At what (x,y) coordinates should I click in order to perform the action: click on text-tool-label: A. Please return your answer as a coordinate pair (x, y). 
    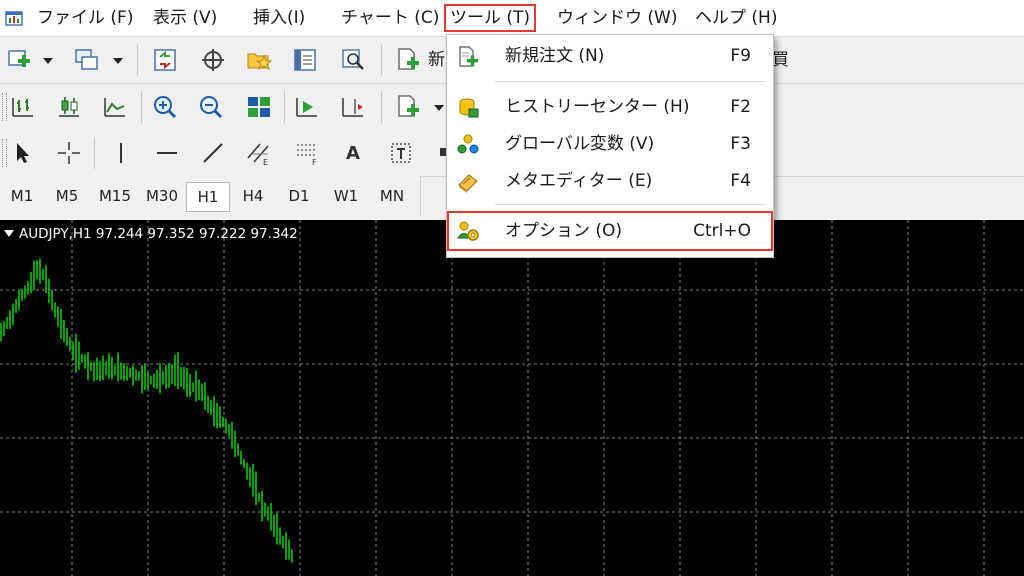
    Looking at the image, I should click on (353, 153).